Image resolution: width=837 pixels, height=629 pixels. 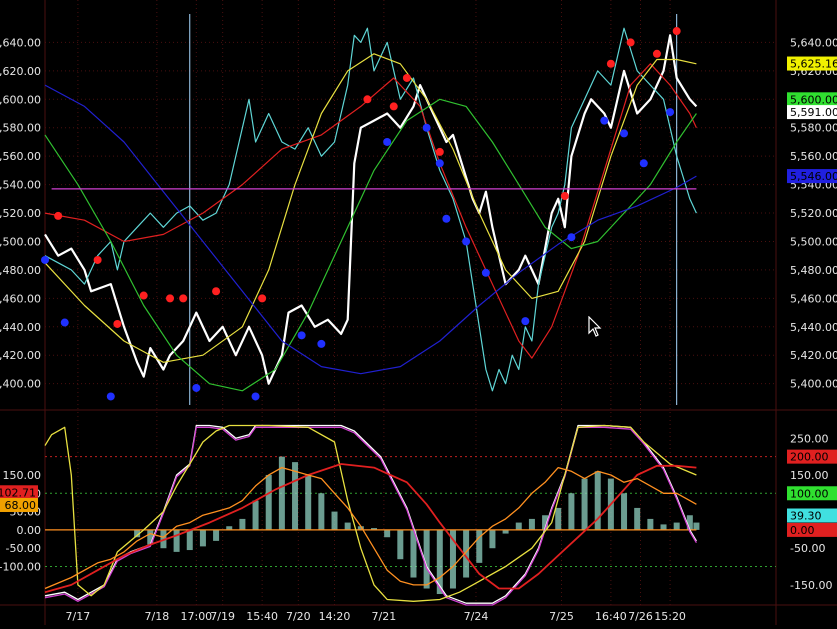 What do you see at coordinates (809, 438) in the screenshot?
I see `oscillator-right-tick-label: 250.00` at bounding box center [809, 438].